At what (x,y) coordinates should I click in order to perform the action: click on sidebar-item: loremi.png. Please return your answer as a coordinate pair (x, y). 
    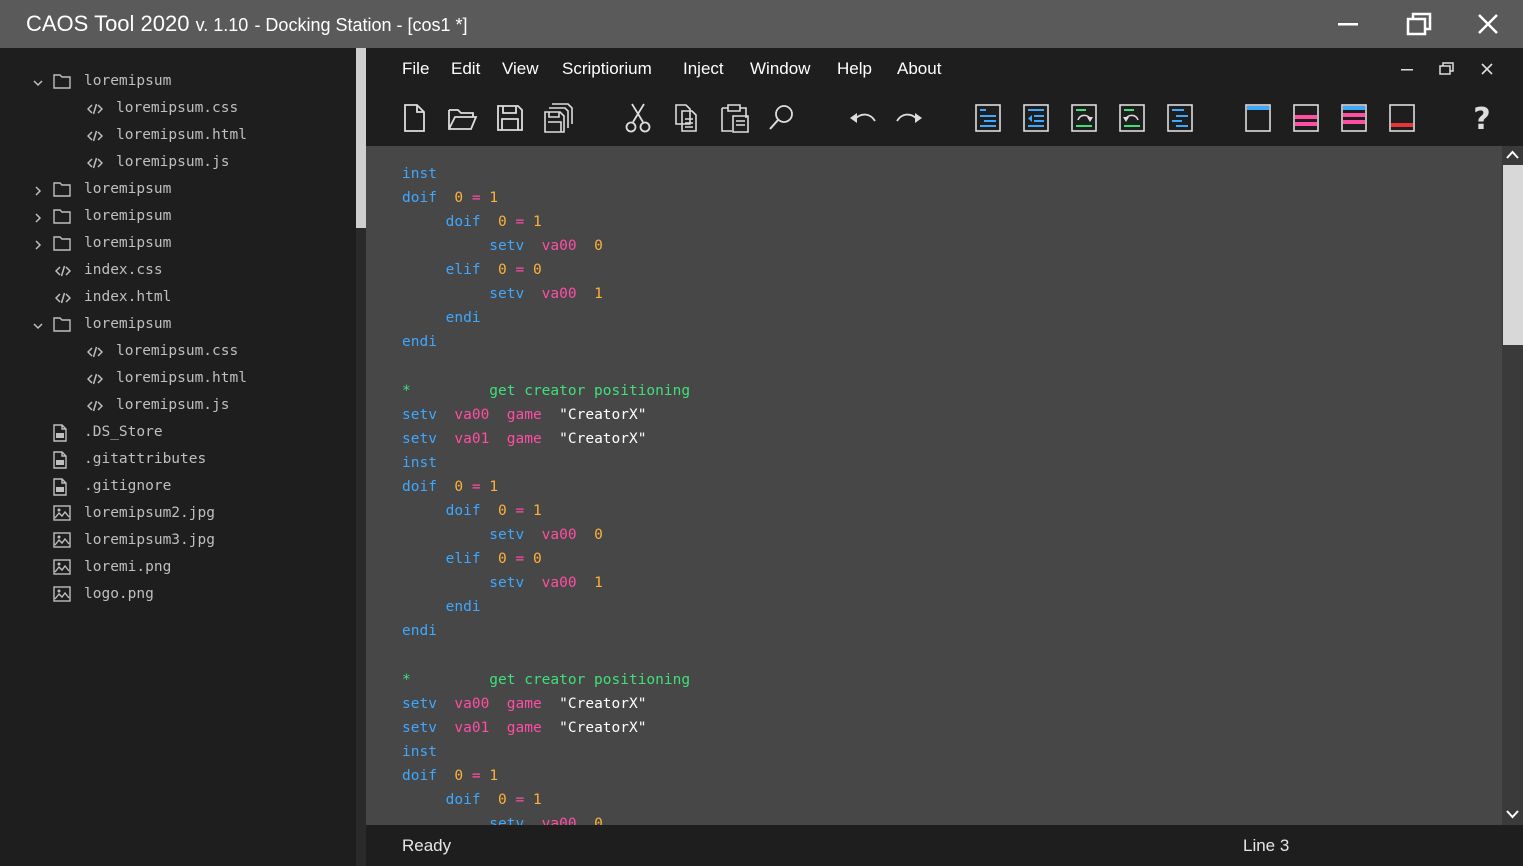
    Looking at the image, I should click on (175, 568).